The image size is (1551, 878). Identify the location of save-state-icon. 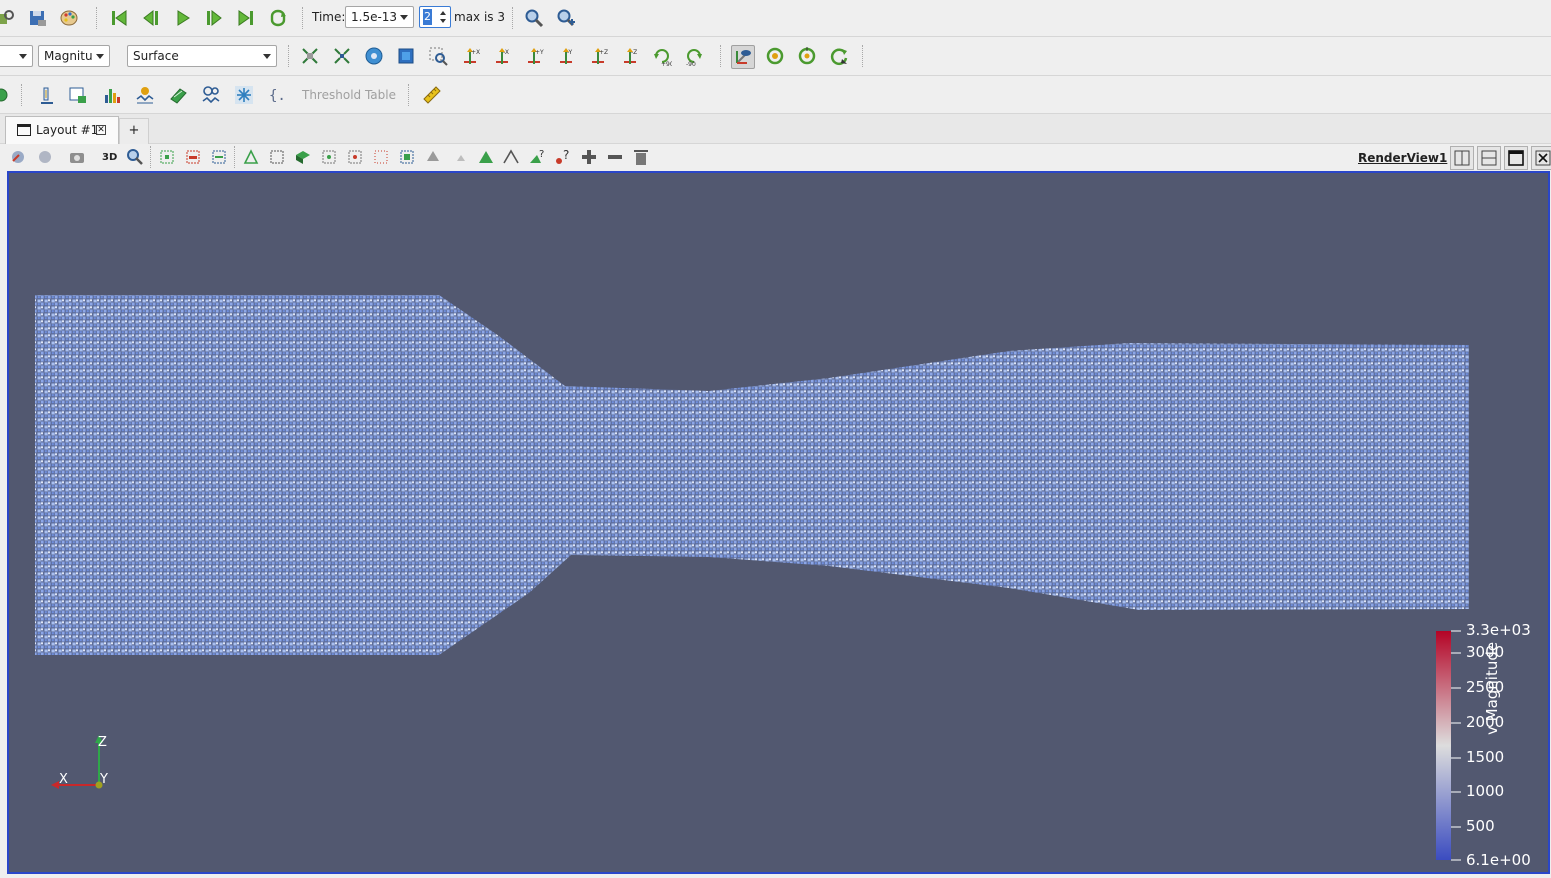
(38, 18).